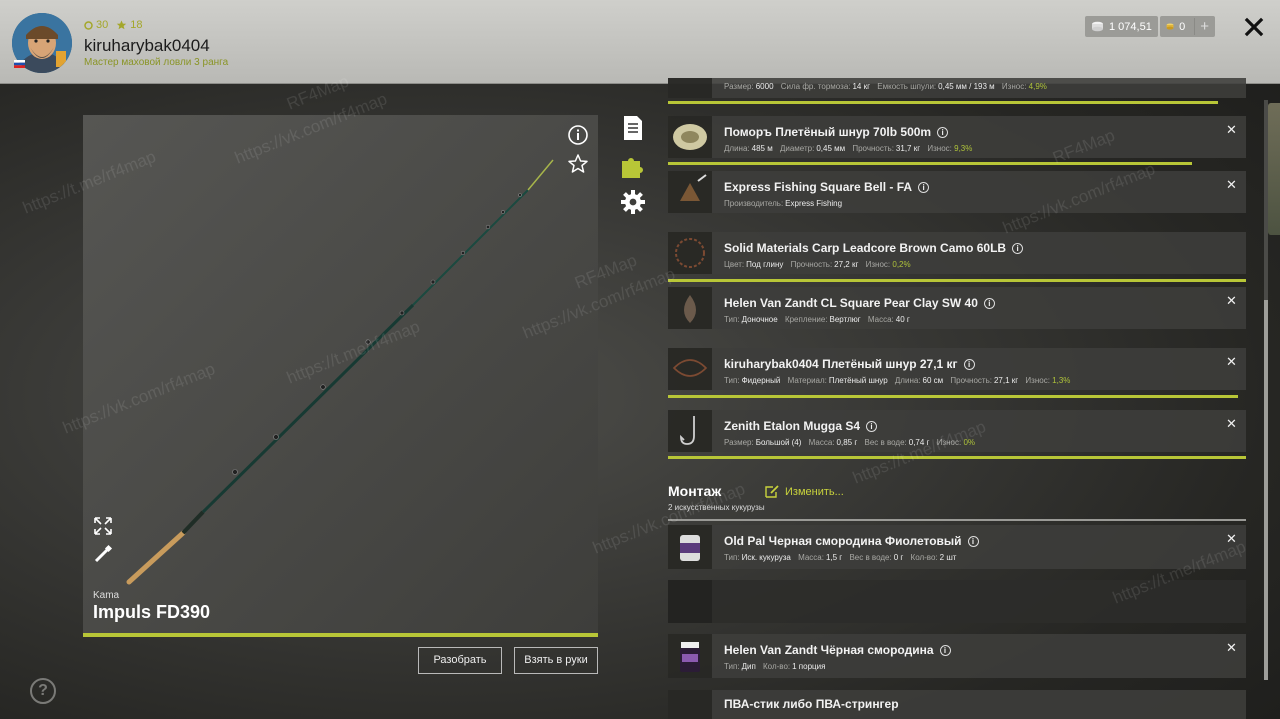 The height and width of the screenshot is (719, 1280). I want to click on close-icon, so click(1254, 27).